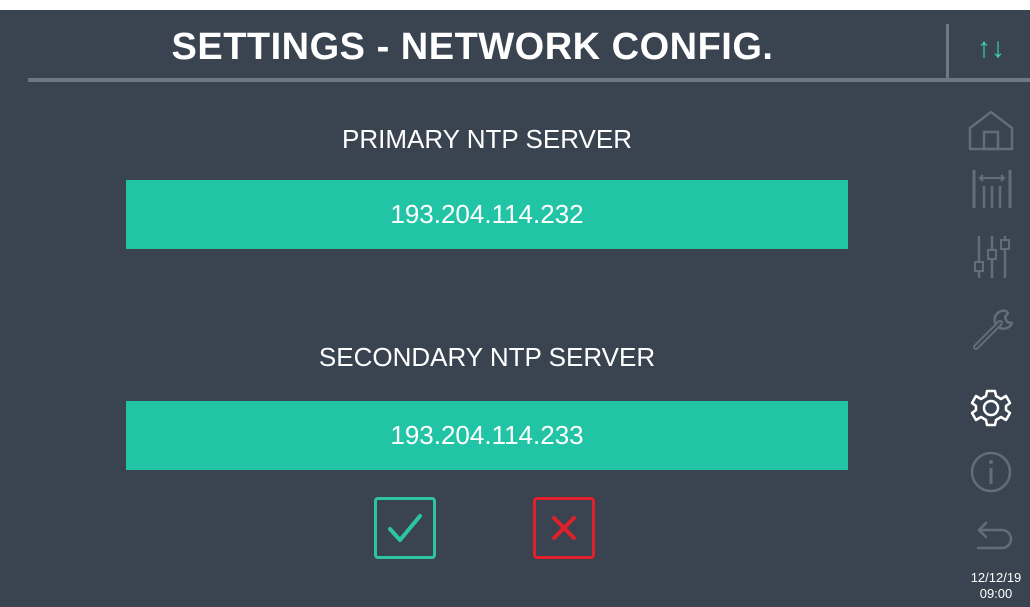  I want to click on up-down-arrows-icon: ↑↓, so click(991, 48).